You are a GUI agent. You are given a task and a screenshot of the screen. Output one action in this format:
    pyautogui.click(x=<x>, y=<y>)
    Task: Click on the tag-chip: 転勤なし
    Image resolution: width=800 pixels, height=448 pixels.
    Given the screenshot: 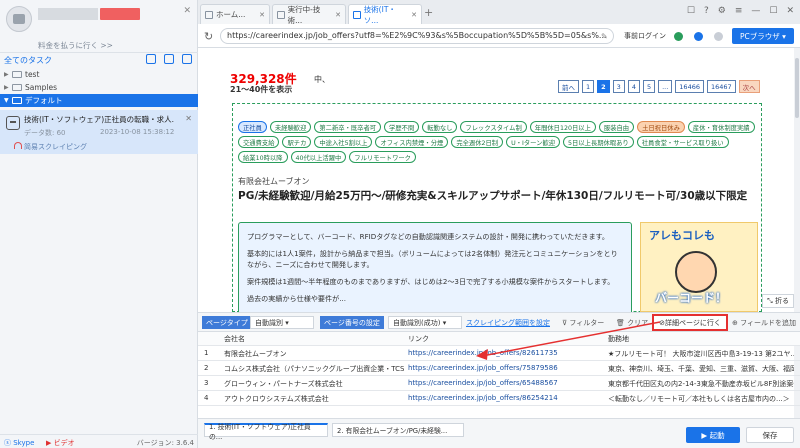 What is the action you would take?
    pyautogui.click(x=440, y=127)
    